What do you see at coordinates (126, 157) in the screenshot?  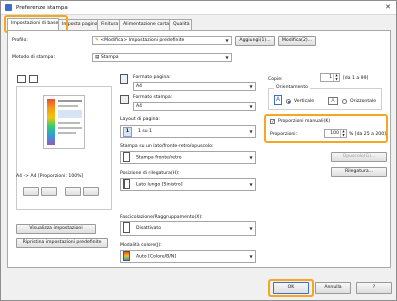 I see `duplex-icon` at bounding box center [126, 157].